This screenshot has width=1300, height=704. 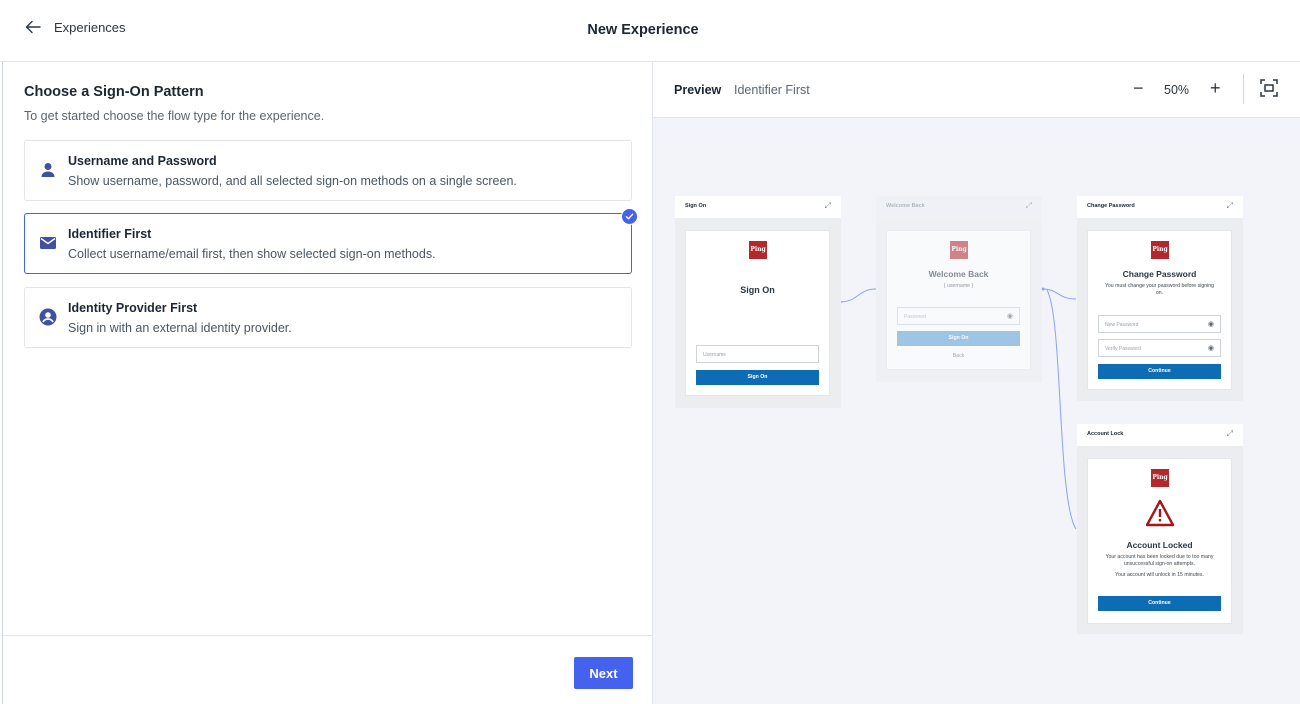 What do you see at coordinates (1061, 409) in the screenshot?
I see `connector-welcome-lock` at bounding box center [1061, 409].